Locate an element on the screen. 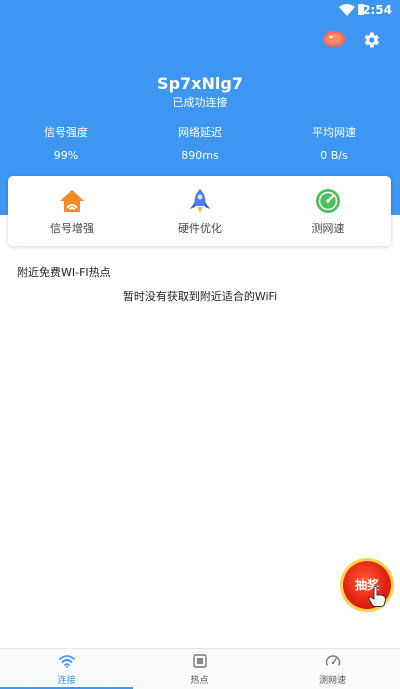 The width and height of the screenshot is (400, 689). hand-pointer-icon is located at coordinates (377, 596).